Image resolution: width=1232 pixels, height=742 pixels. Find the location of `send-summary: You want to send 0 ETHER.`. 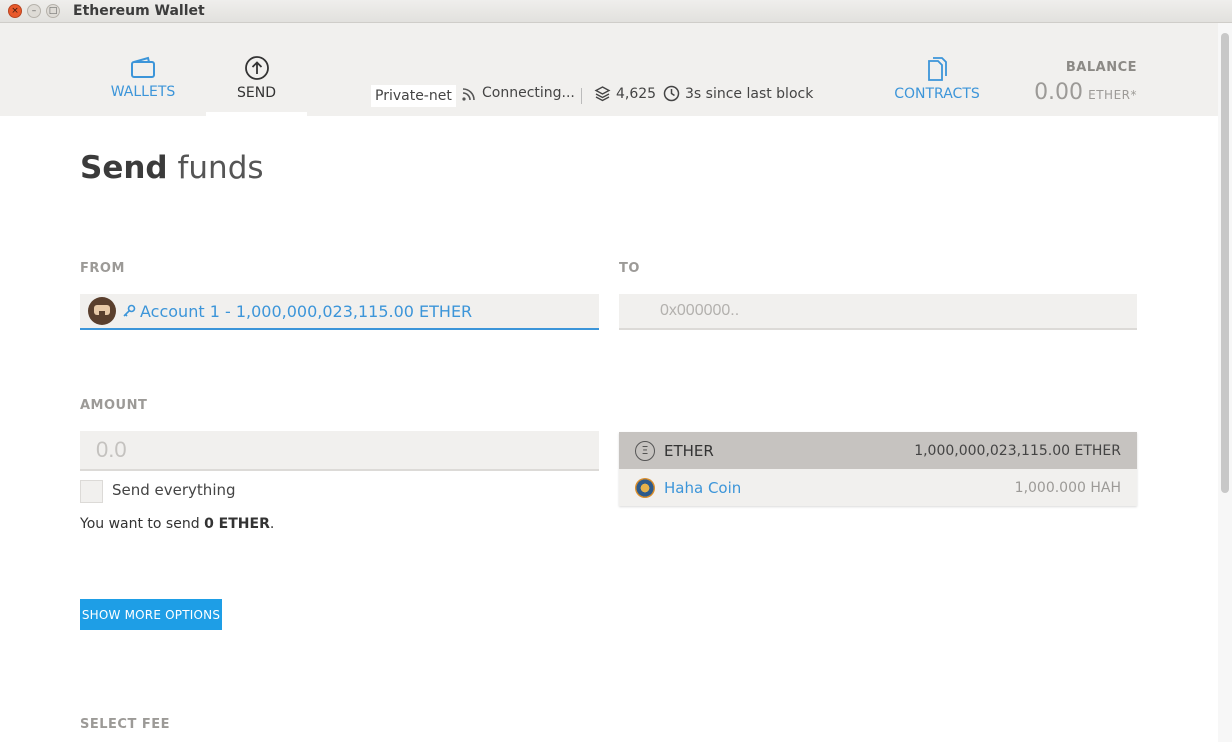

send-summary: You want to send 0 ETHER. is located at coordinates (177, 524).